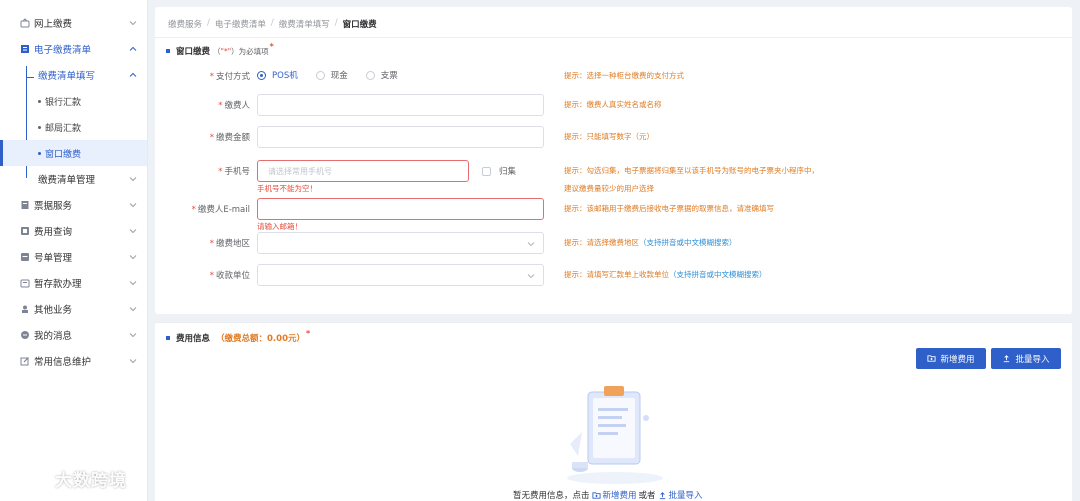  What do you see at coordinates (73, 309) in the screenshot?
I see `sidebar-item-other-business: 其他业务` at bounding box center [73, 309].